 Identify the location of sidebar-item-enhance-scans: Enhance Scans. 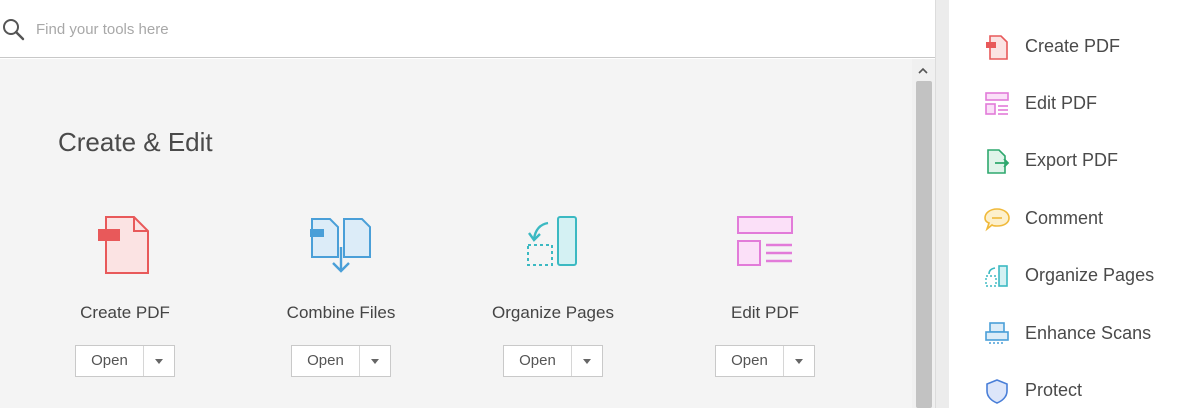
(1074, 334).